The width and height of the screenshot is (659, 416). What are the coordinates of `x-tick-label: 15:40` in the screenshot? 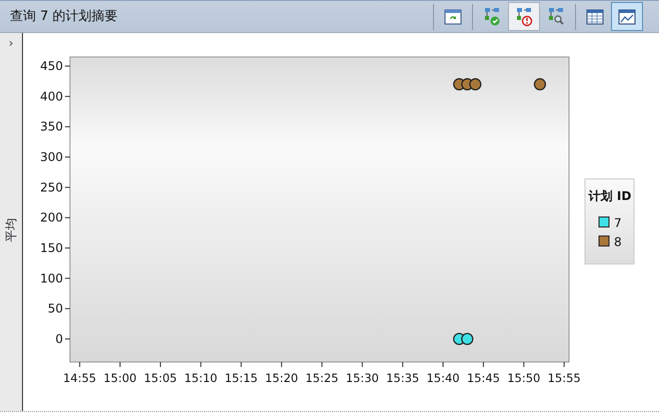 It's located at (443, 378).